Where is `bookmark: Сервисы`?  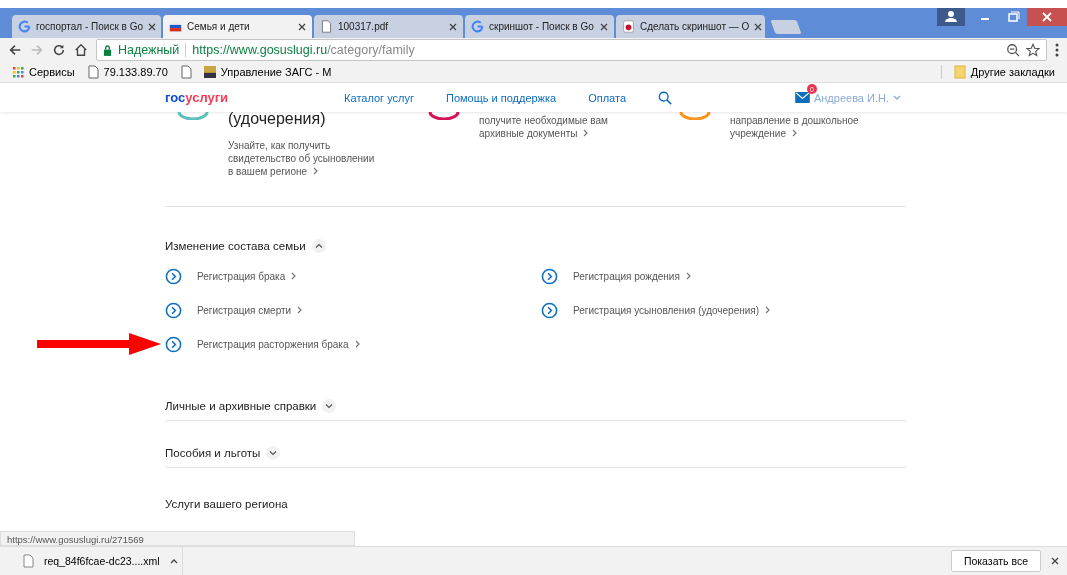
bookmark: Сервисы is located at coordinates (43, 72).